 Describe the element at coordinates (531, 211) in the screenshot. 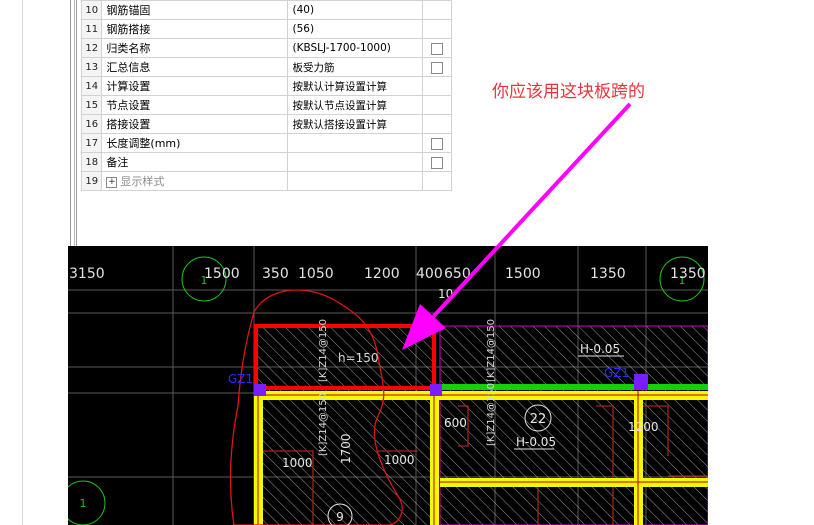

I see `arrow-shaft` at that location.